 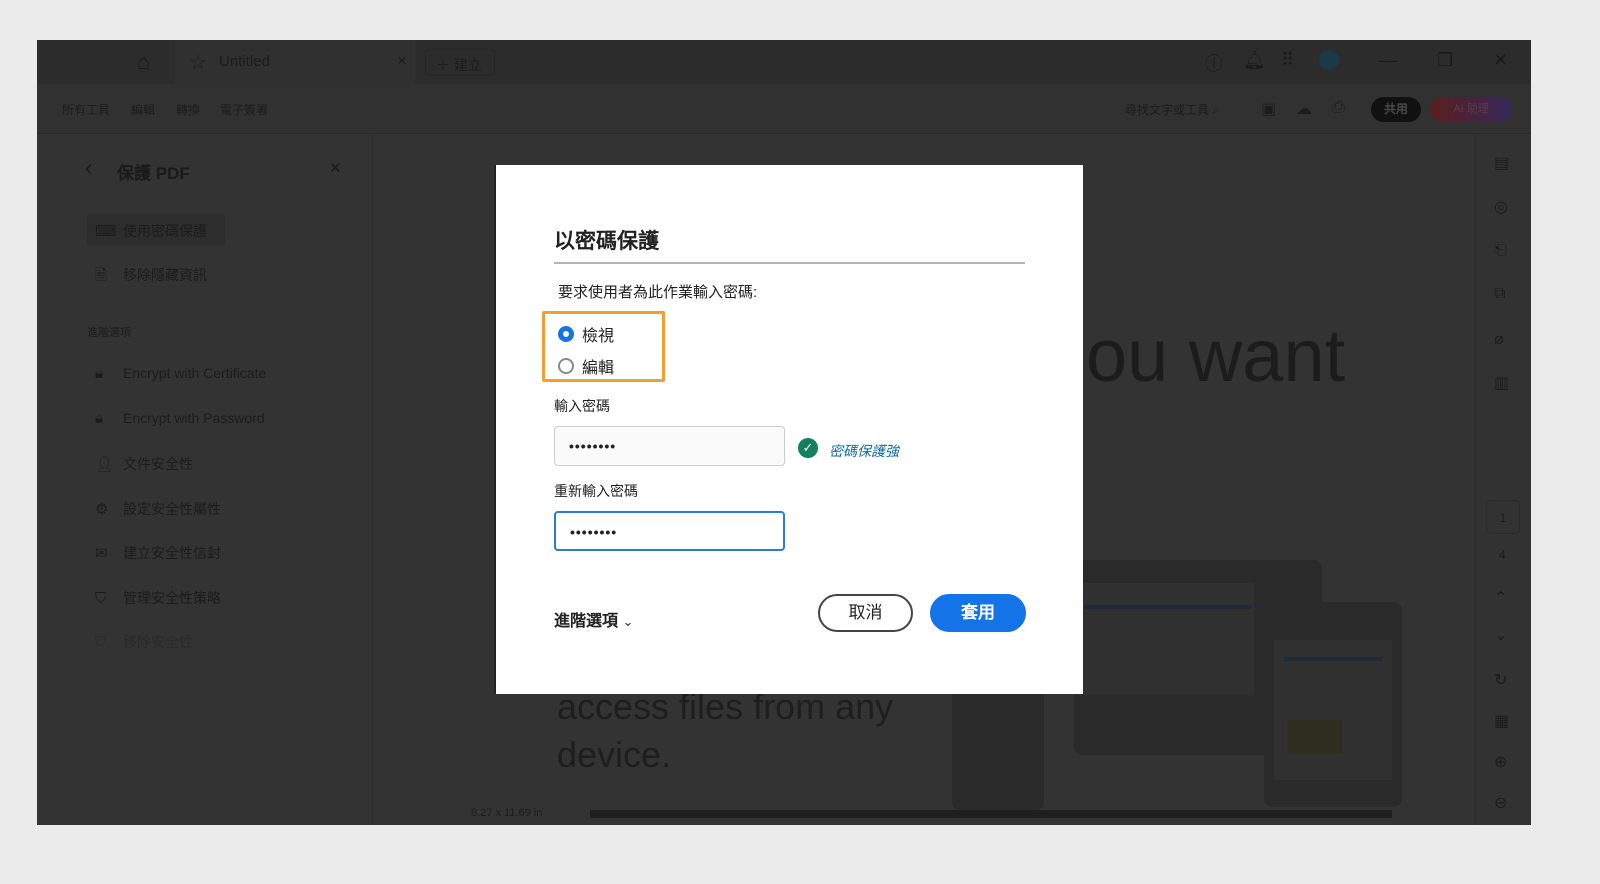 What do you see at coordinates (1503, 517) in the screenshot?
I see `page-number-input: 1` at bounding box center [1503, 517].